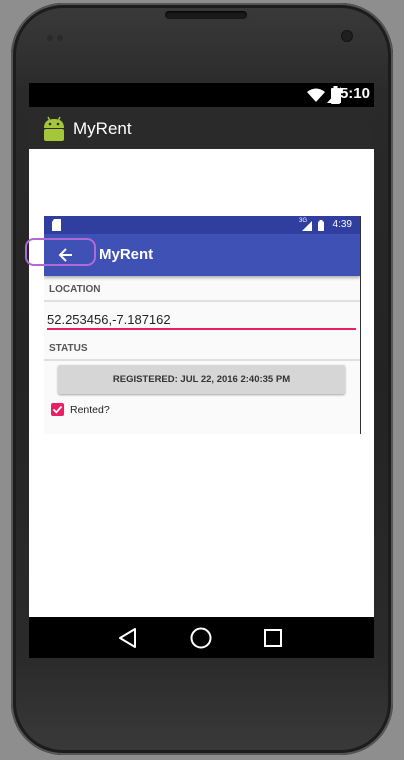 The width and height of the screenshot is (404, 760). I want to click on back-icon, so click(128, 638).